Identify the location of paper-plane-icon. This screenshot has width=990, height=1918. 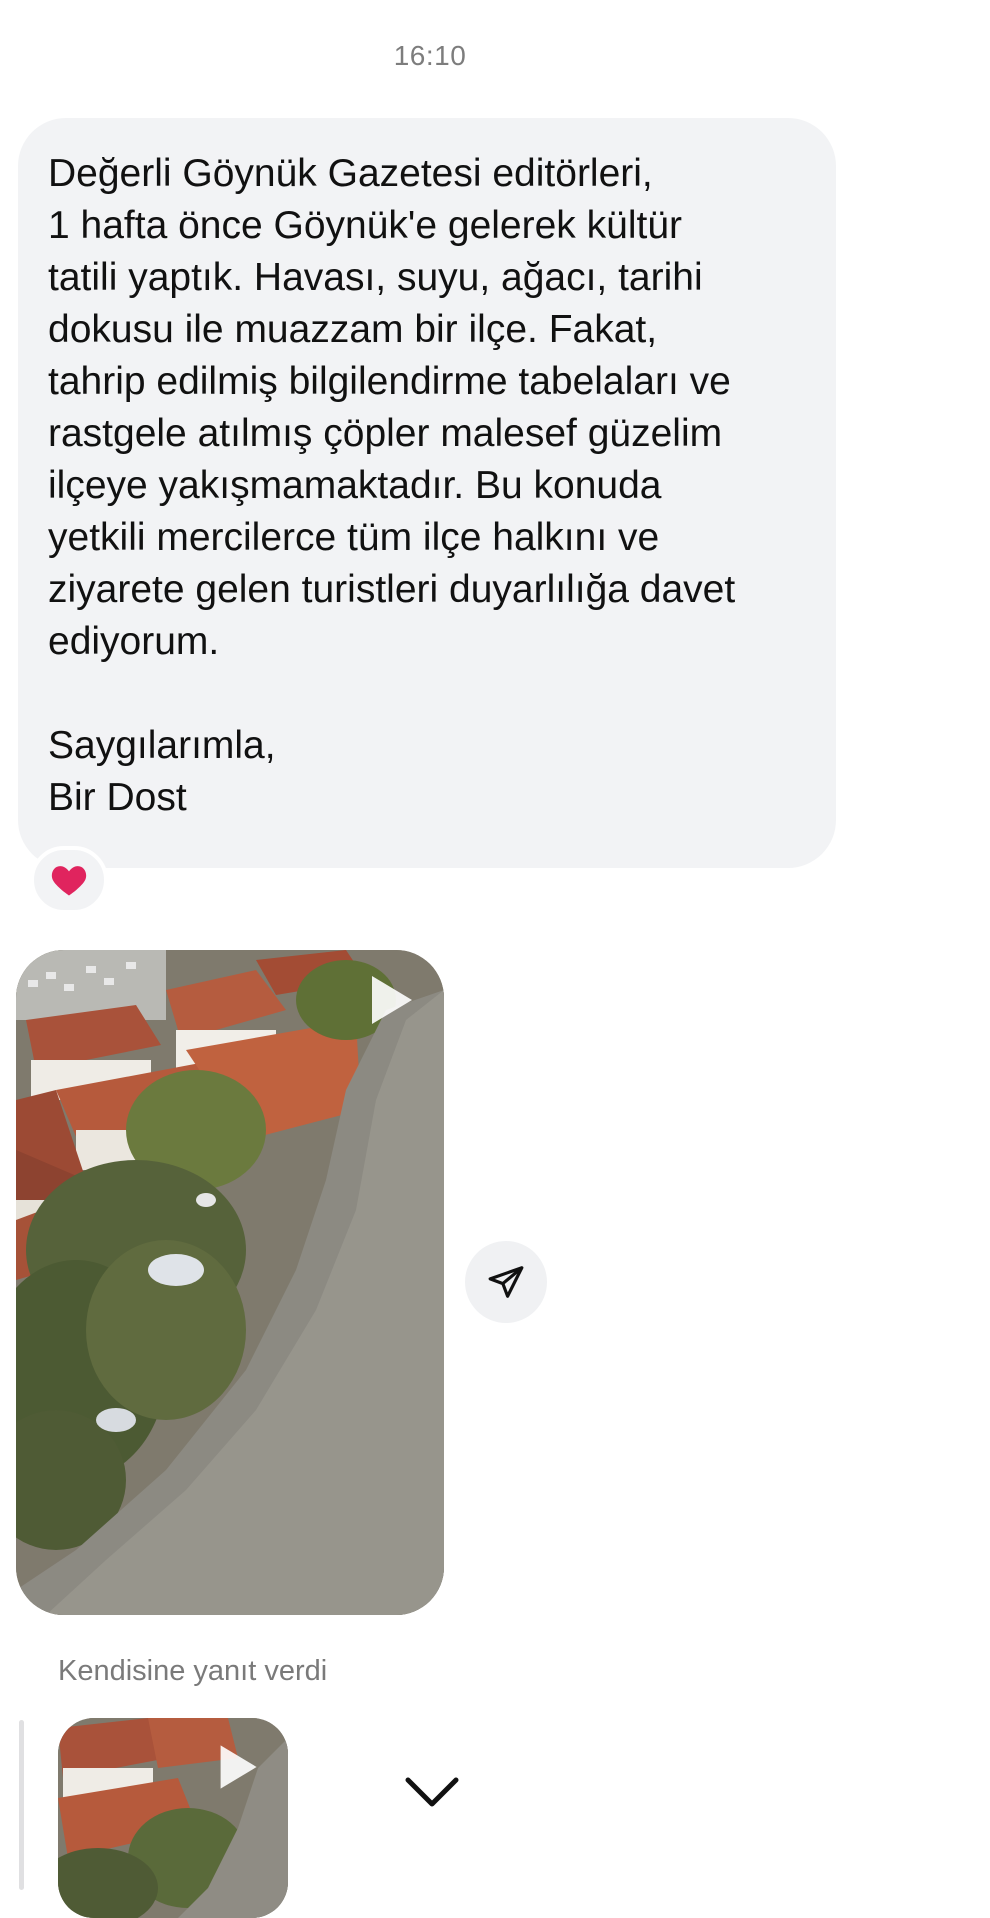
(506, 1282).